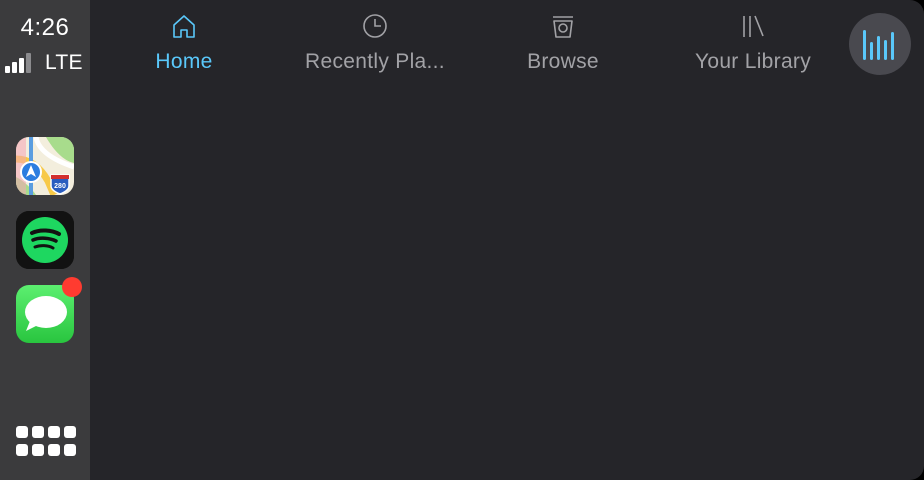 This screenshot has width=924, height=480. I want to click on library-icon, so click(753, 26).